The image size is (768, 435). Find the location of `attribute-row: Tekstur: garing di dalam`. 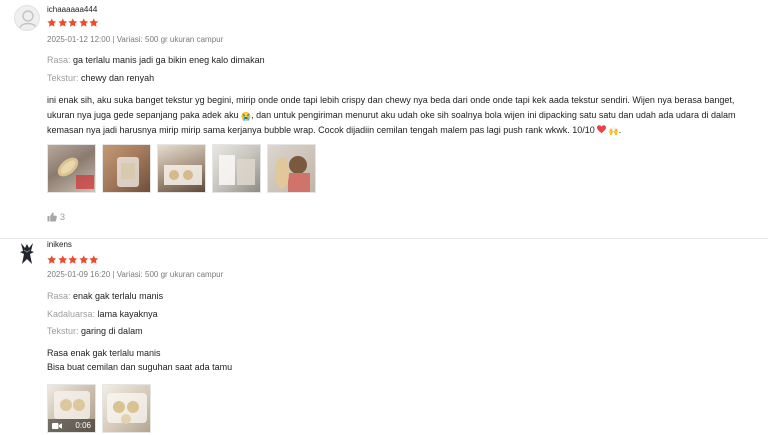

attribute-row: Tekstur: garing di dalam is located at coordinates (95, 331).